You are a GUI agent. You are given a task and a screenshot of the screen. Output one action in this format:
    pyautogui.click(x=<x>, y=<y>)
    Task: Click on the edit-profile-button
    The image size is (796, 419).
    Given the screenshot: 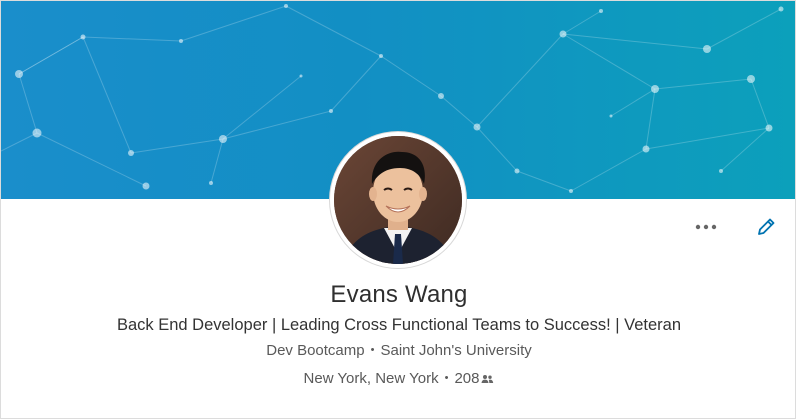 What is the action you would take?
    pyautogui.click(x=766, y=227)
    